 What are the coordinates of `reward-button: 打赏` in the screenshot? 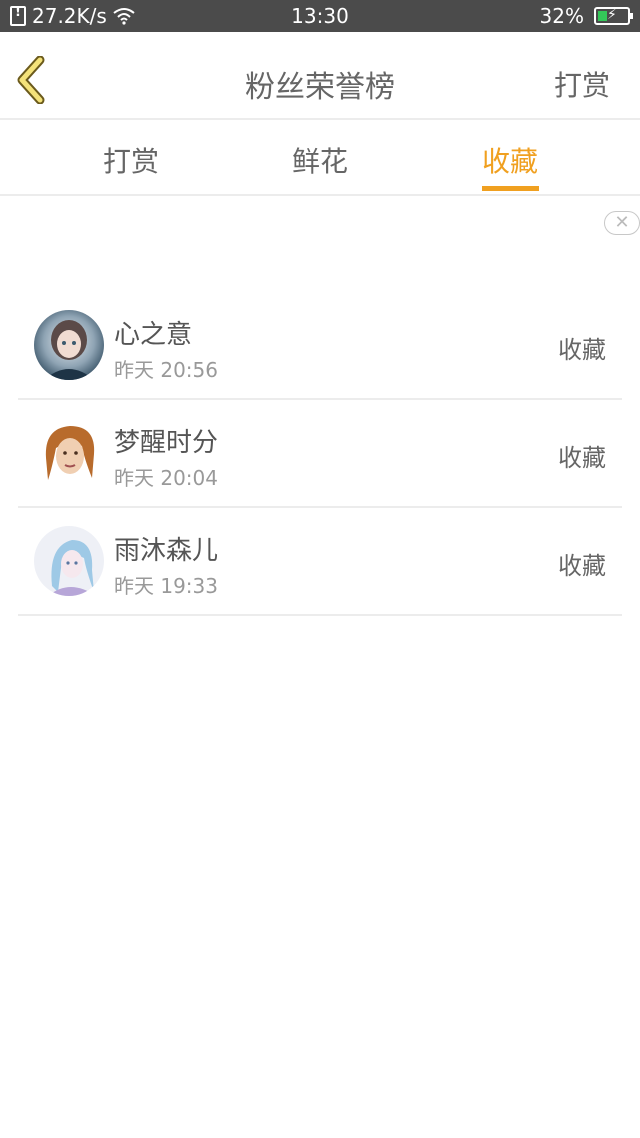 It's located at (582, 84).